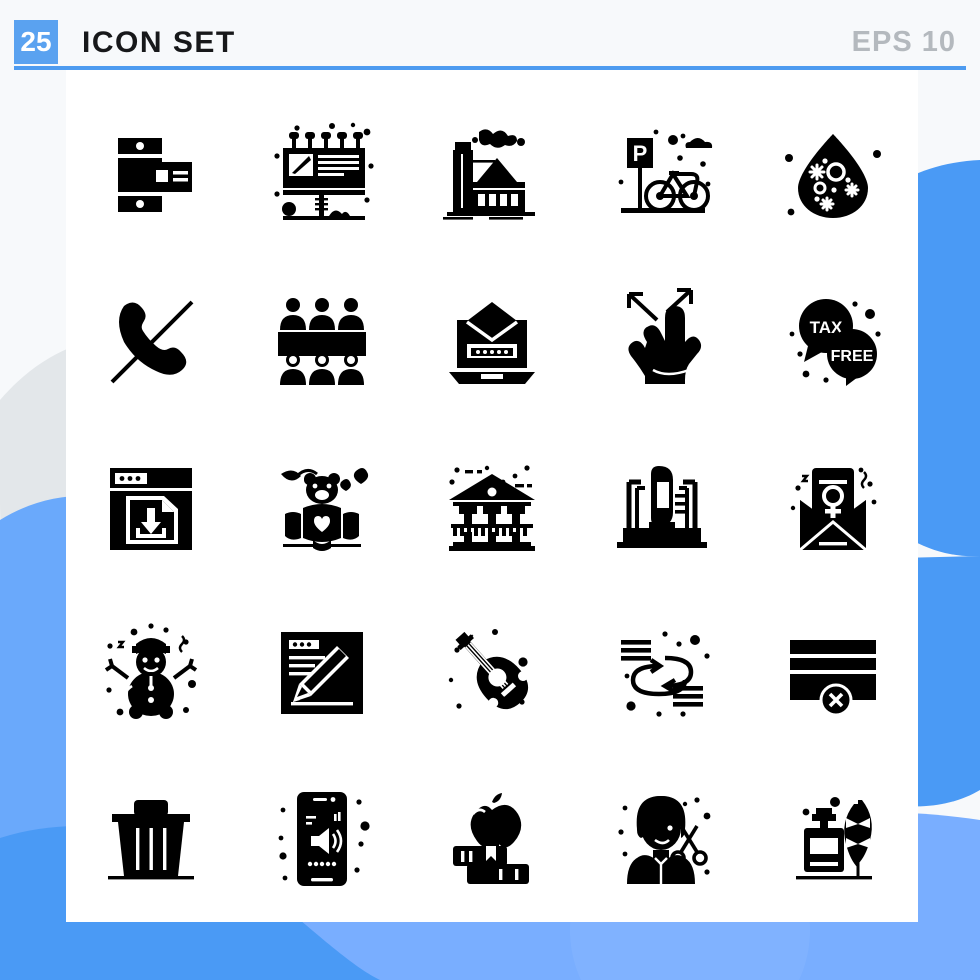 The height and width of the screenshot is (980, 980). I want to click on icon-cell-blog-edit, so click(321, 673).